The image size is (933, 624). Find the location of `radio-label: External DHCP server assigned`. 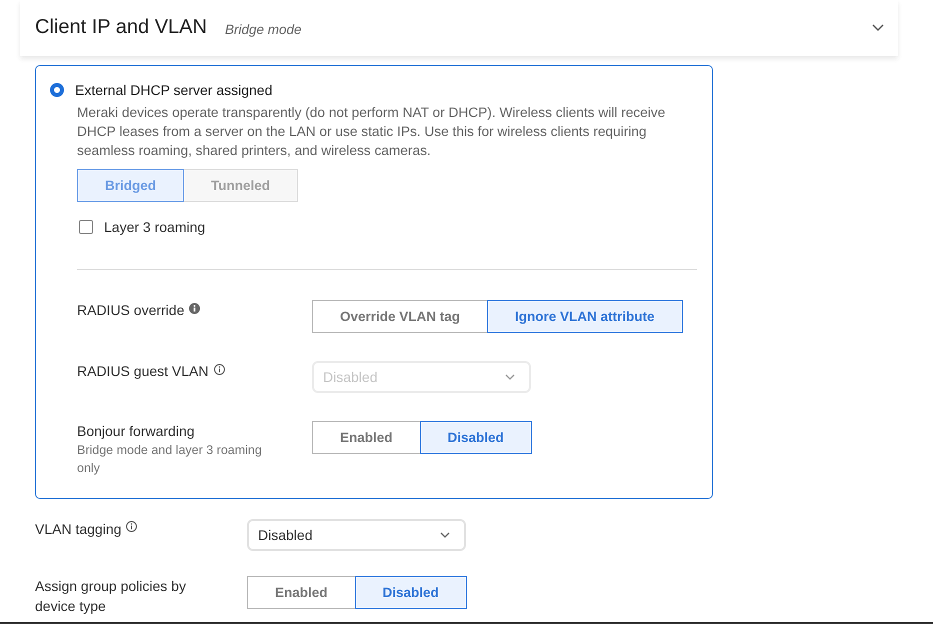

radio-label: External DHCP server assigned is located at coordinates (173, 90).